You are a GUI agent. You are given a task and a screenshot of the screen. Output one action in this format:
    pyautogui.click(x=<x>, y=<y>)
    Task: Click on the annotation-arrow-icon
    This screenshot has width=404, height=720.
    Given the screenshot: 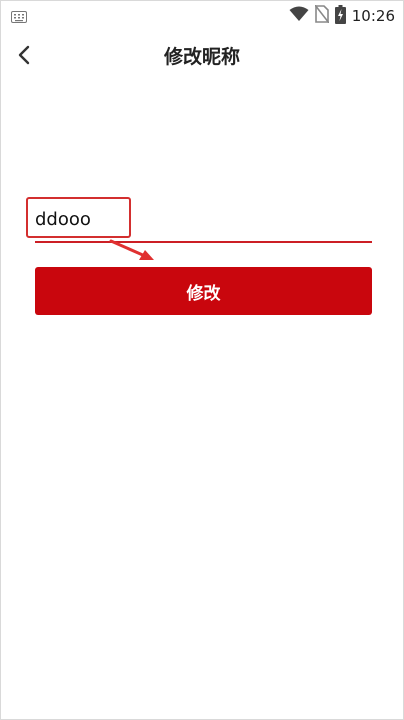 What is the action you would take?
    pyautogui.click(x=131, y=253)
    